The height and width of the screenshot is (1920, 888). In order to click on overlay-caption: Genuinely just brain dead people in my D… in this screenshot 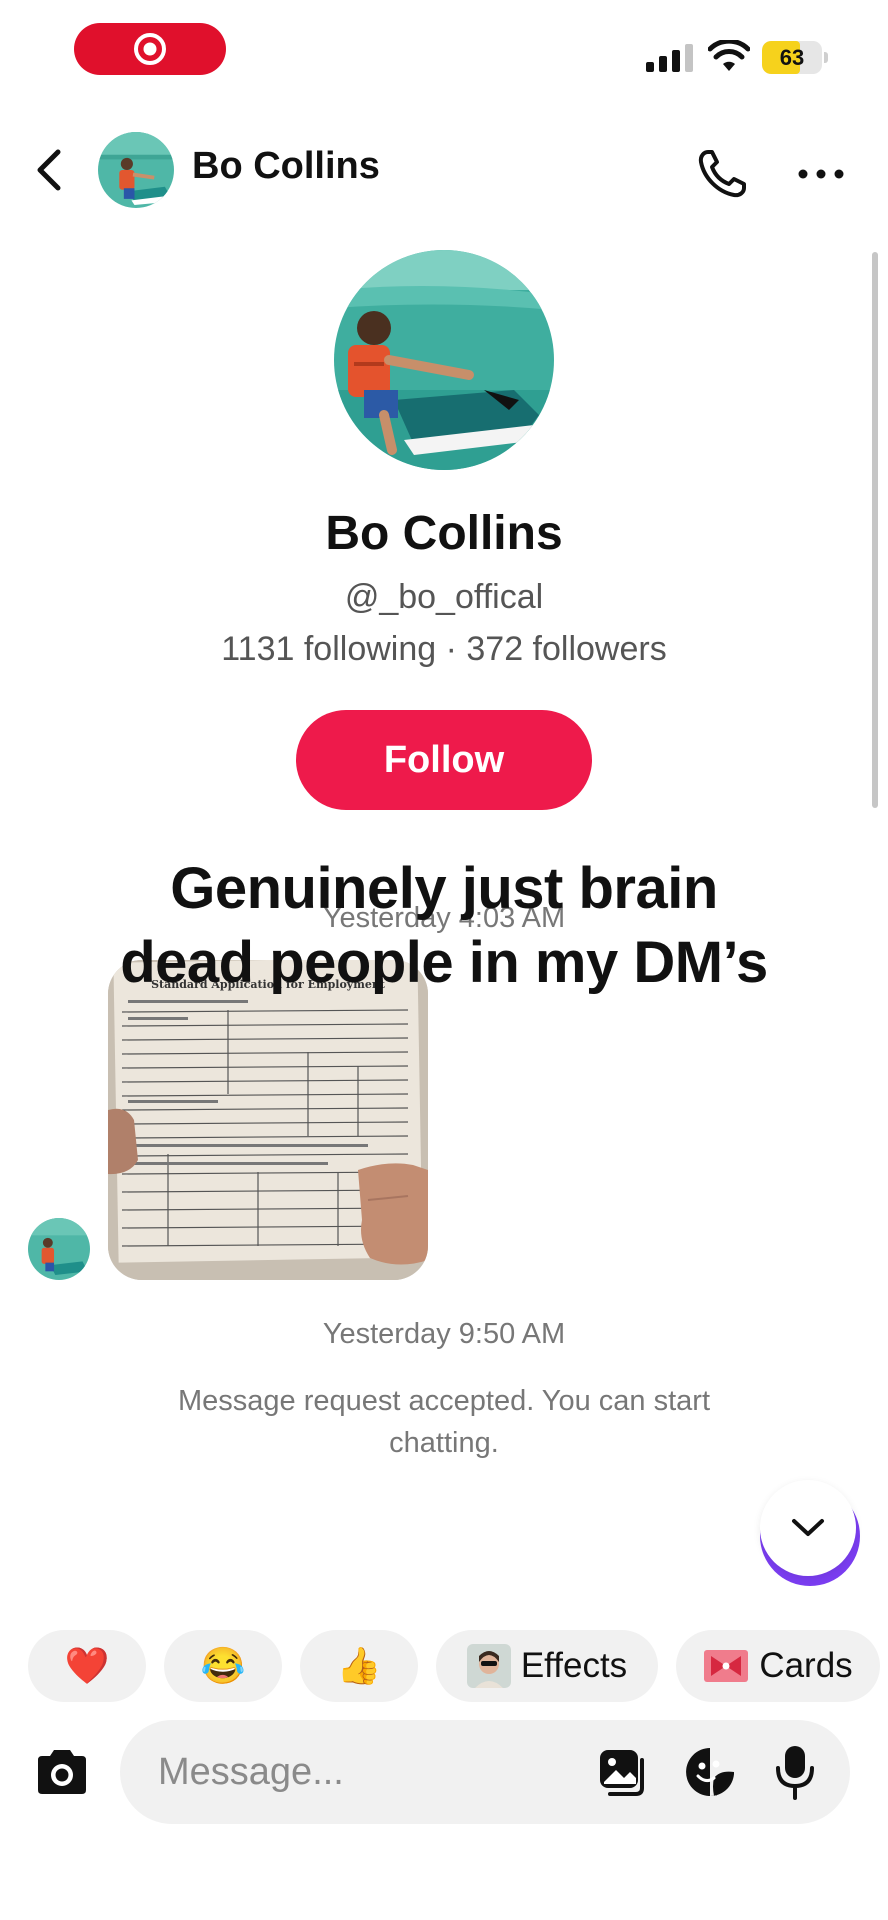, I will do `click(444, 925)`.